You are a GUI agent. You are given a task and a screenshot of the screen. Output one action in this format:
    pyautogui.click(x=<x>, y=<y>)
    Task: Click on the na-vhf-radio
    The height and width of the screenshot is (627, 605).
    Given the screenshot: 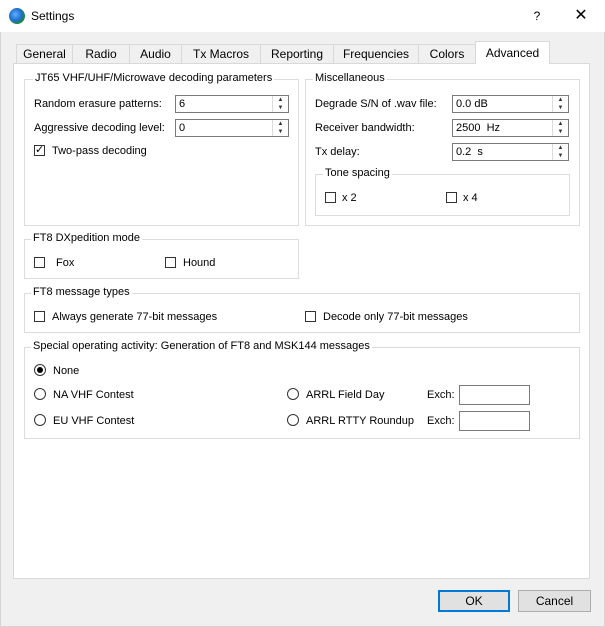 What is the action you would take?
    pyautogui.click(x=40, y=394)
    